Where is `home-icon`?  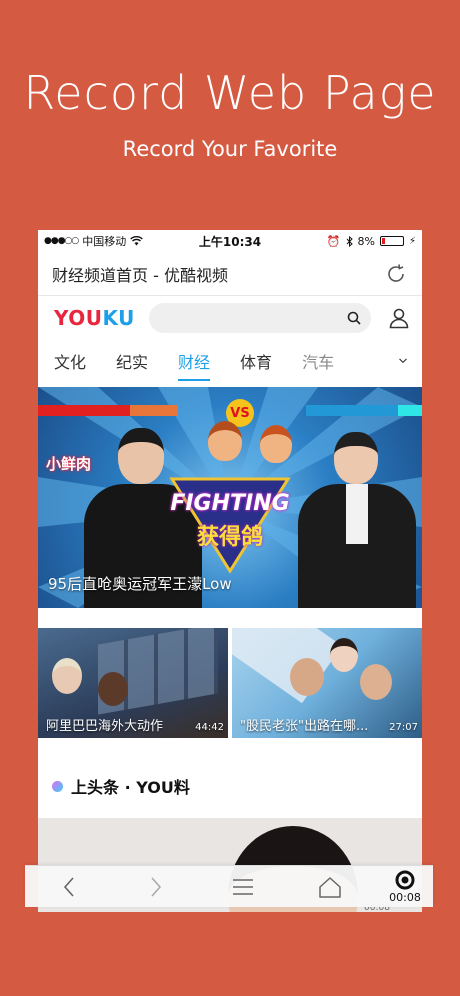 home-icon is located at coordinates (329, 887).